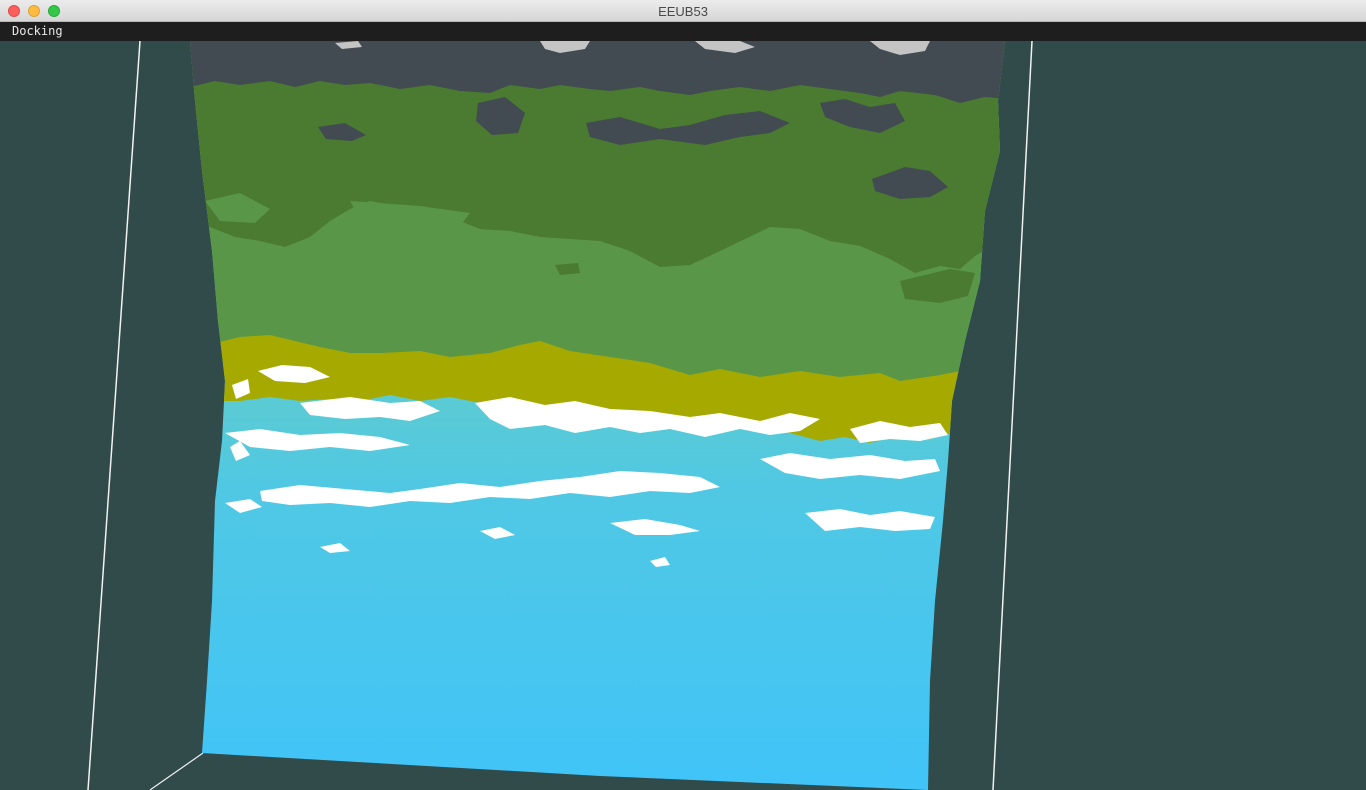  Describe the element at coordinates (683, 31) in the screenshot. I see `menu-bar: Docking` at that location.